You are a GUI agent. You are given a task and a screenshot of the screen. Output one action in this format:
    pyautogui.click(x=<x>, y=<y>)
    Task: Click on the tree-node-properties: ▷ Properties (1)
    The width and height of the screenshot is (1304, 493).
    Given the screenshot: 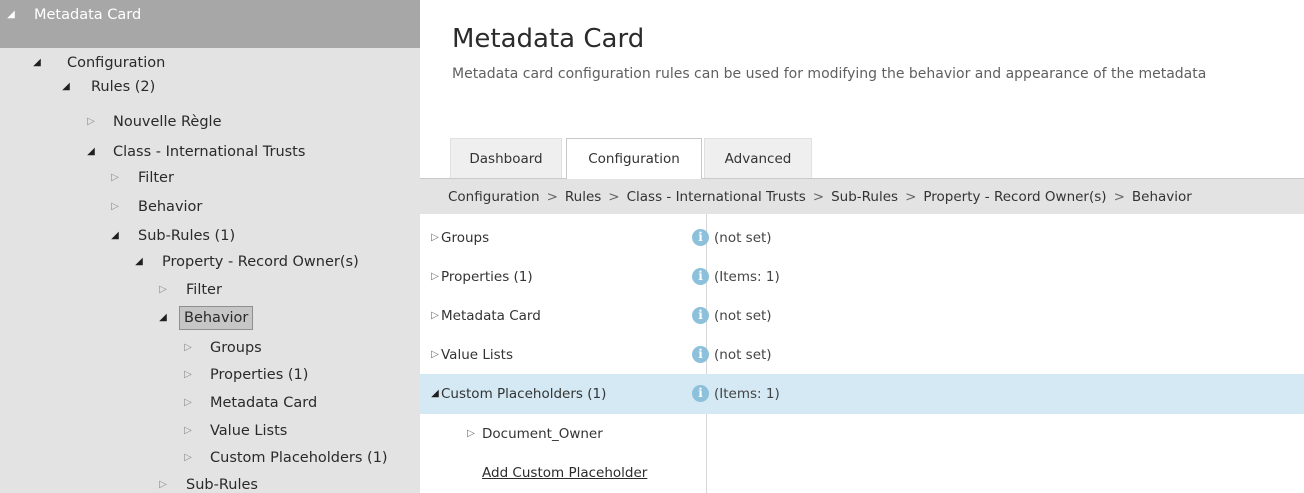 What is the action you would take?
    pyautogui.click(x=210, y=375)
    